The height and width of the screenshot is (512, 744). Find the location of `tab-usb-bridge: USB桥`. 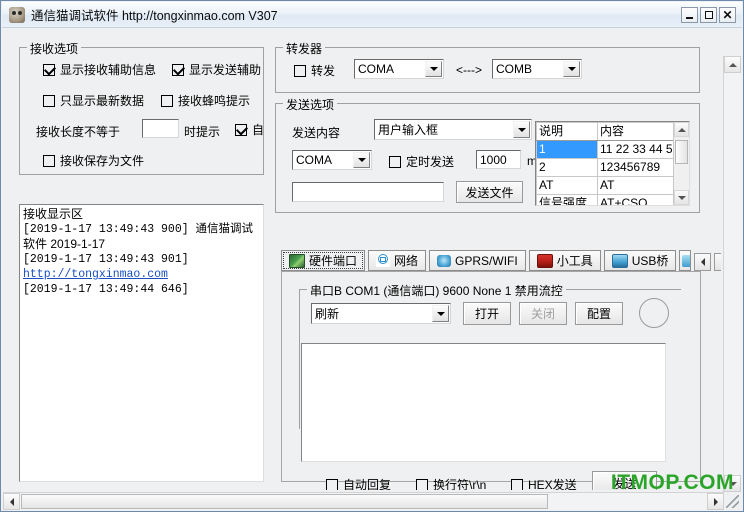

tab-usb-bridge: USB桥 is located at coordinates (640, 260).